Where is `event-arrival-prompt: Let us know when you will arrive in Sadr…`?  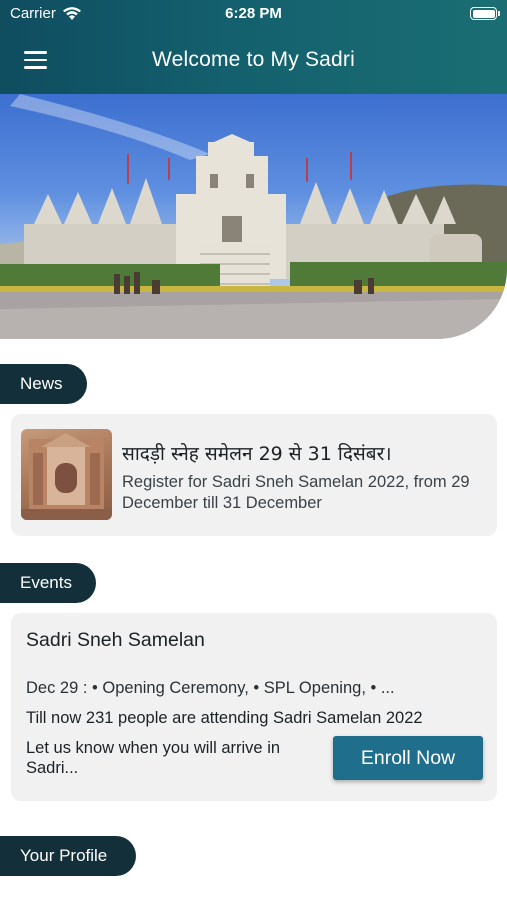 event-arrival-prompt: Let us know when you will arrive in Sadr… is located at coordinates (153, 758).